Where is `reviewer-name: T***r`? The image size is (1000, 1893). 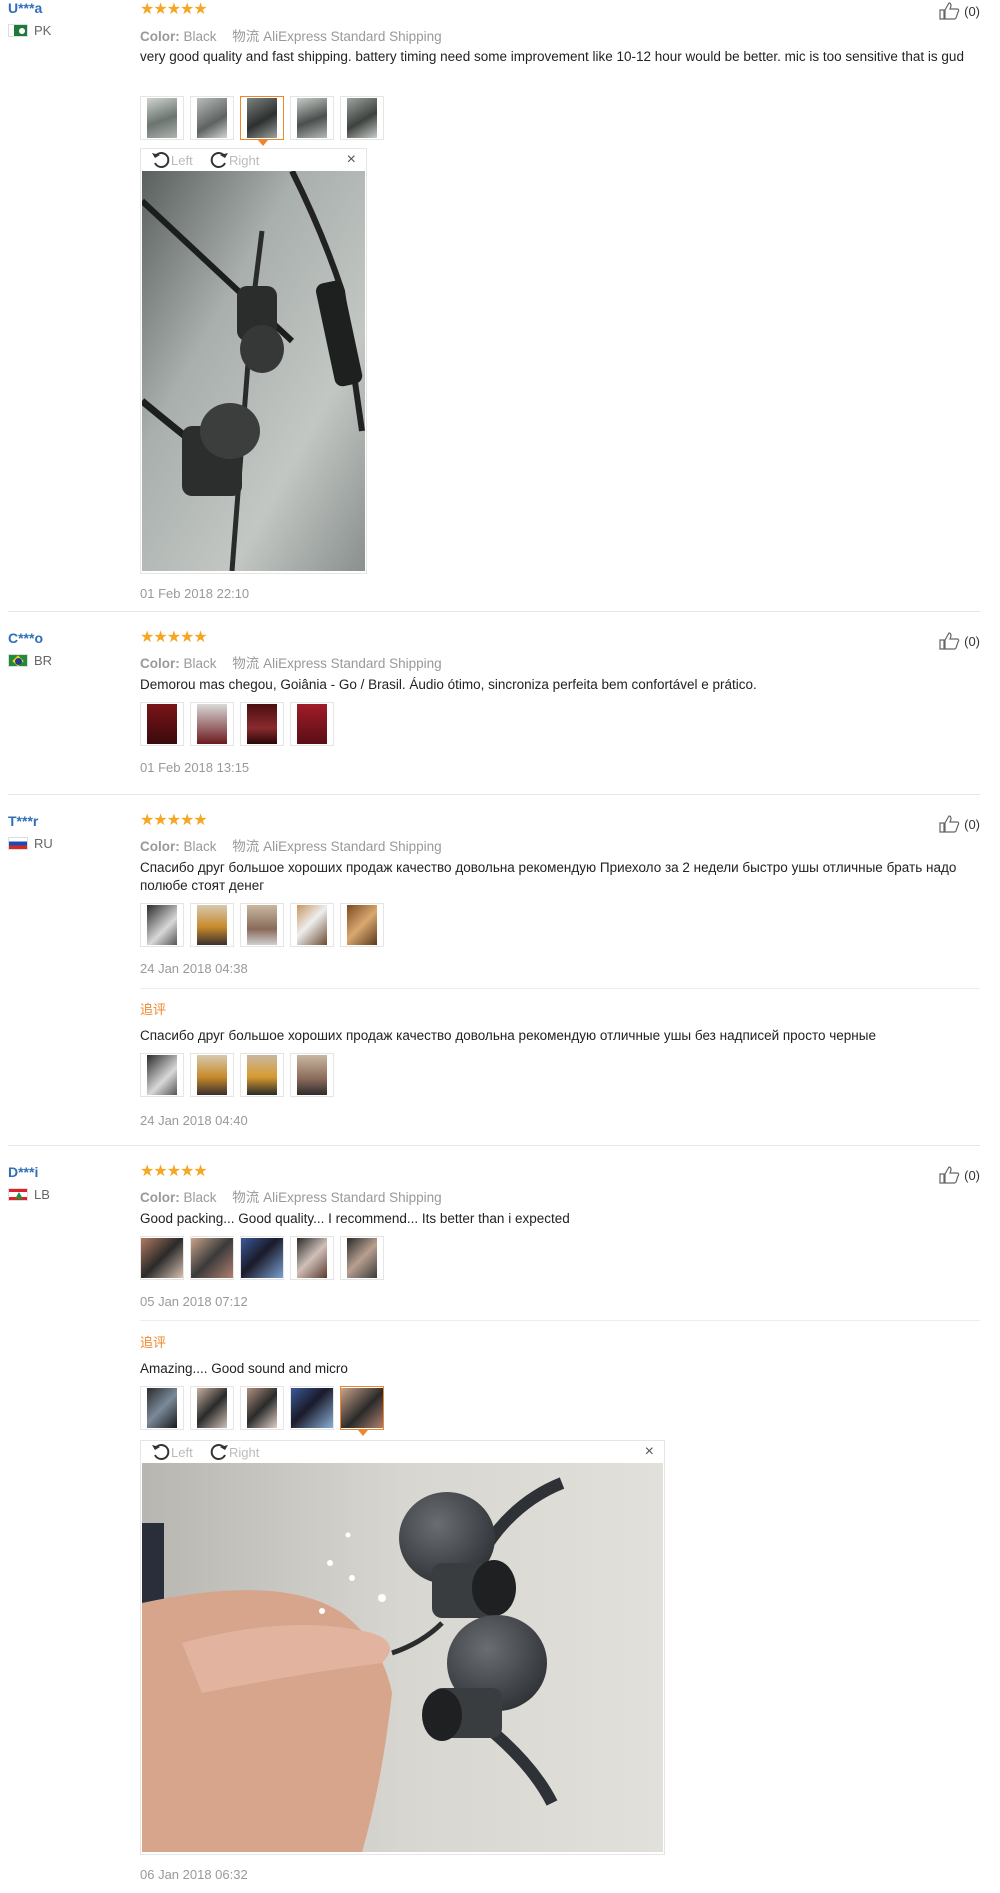 reviewer-name: T***r is located at coordinates (23, 821).